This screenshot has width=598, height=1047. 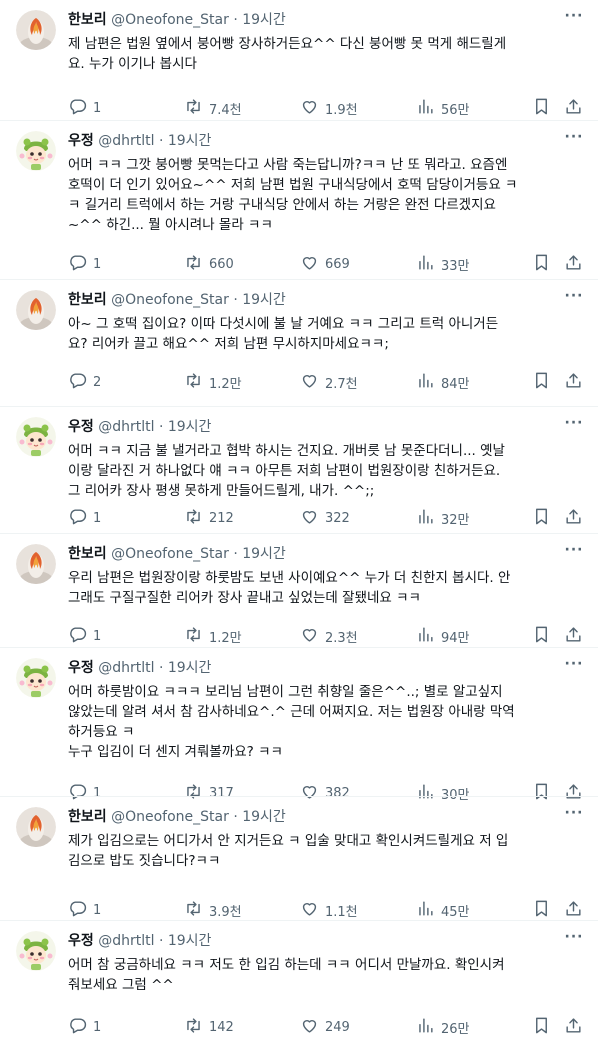 I want to click on views-count: 33만, so click(x=455, y=266).